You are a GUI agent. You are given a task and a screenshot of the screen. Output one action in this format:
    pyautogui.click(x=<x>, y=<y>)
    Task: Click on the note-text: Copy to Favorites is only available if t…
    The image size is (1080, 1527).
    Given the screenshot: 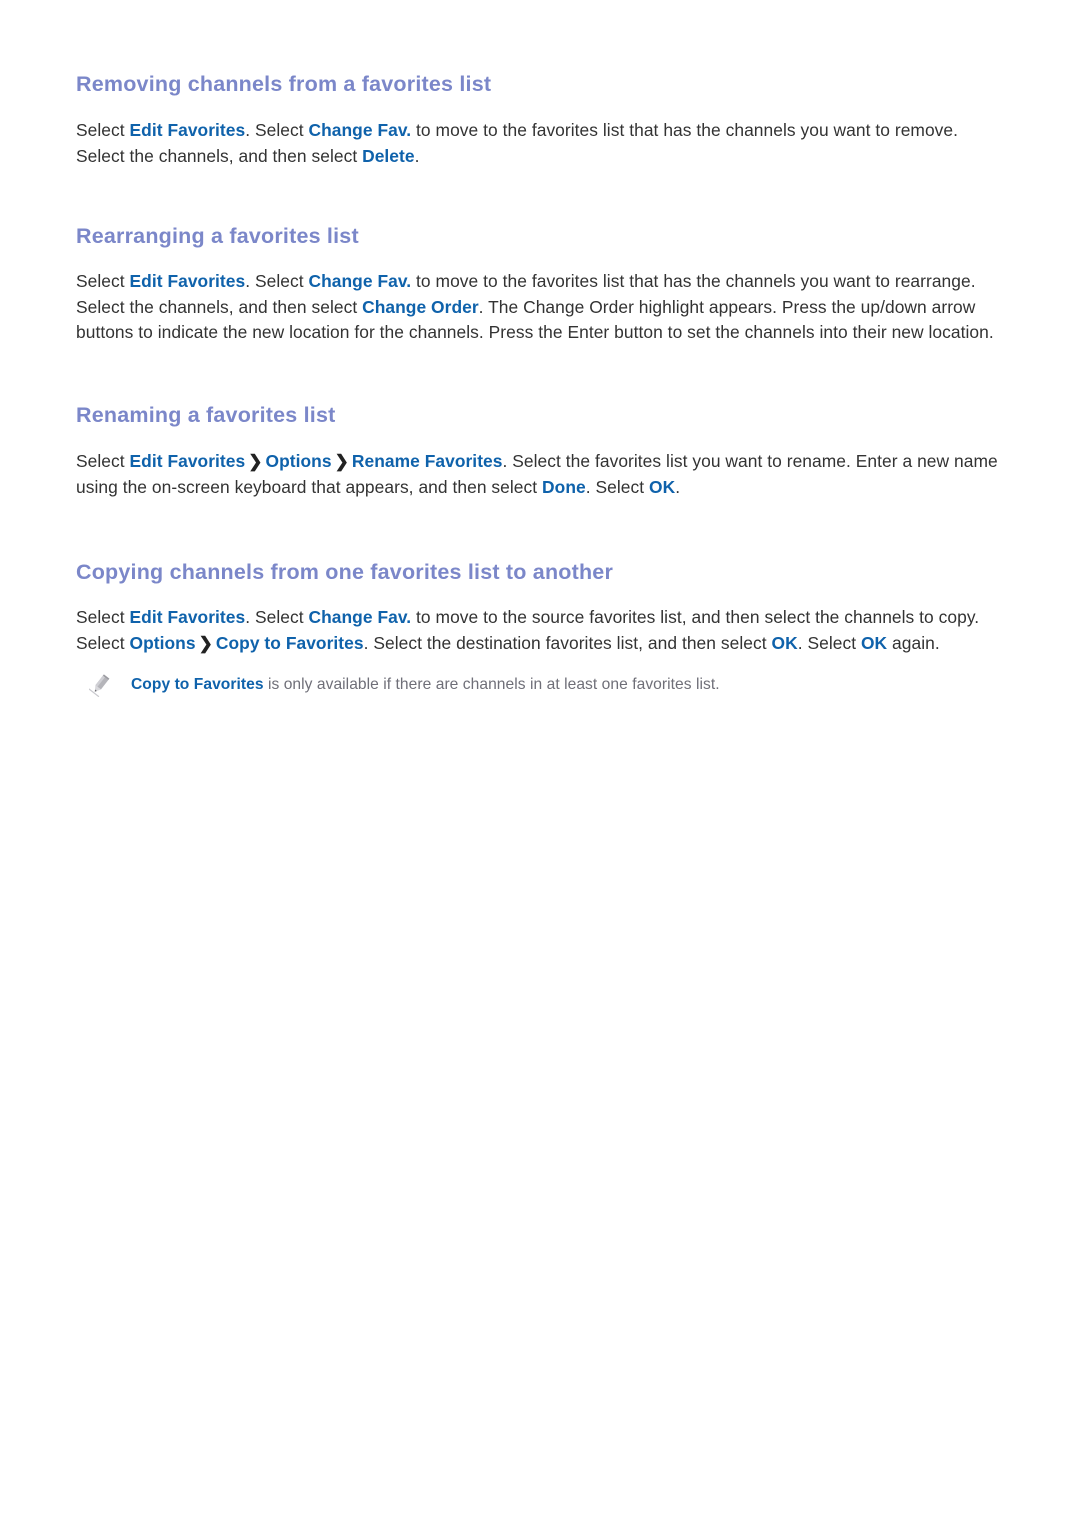 What is the action you would take?
    pyautogui.click(x=425, y=684)
    